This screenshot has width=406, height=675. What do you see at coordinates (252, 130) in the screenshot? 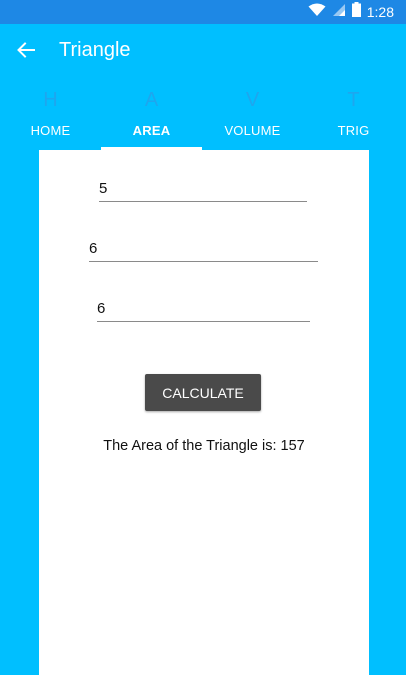
I see `tab-volume-label: VOLUME` at bounding box center [252, 130].